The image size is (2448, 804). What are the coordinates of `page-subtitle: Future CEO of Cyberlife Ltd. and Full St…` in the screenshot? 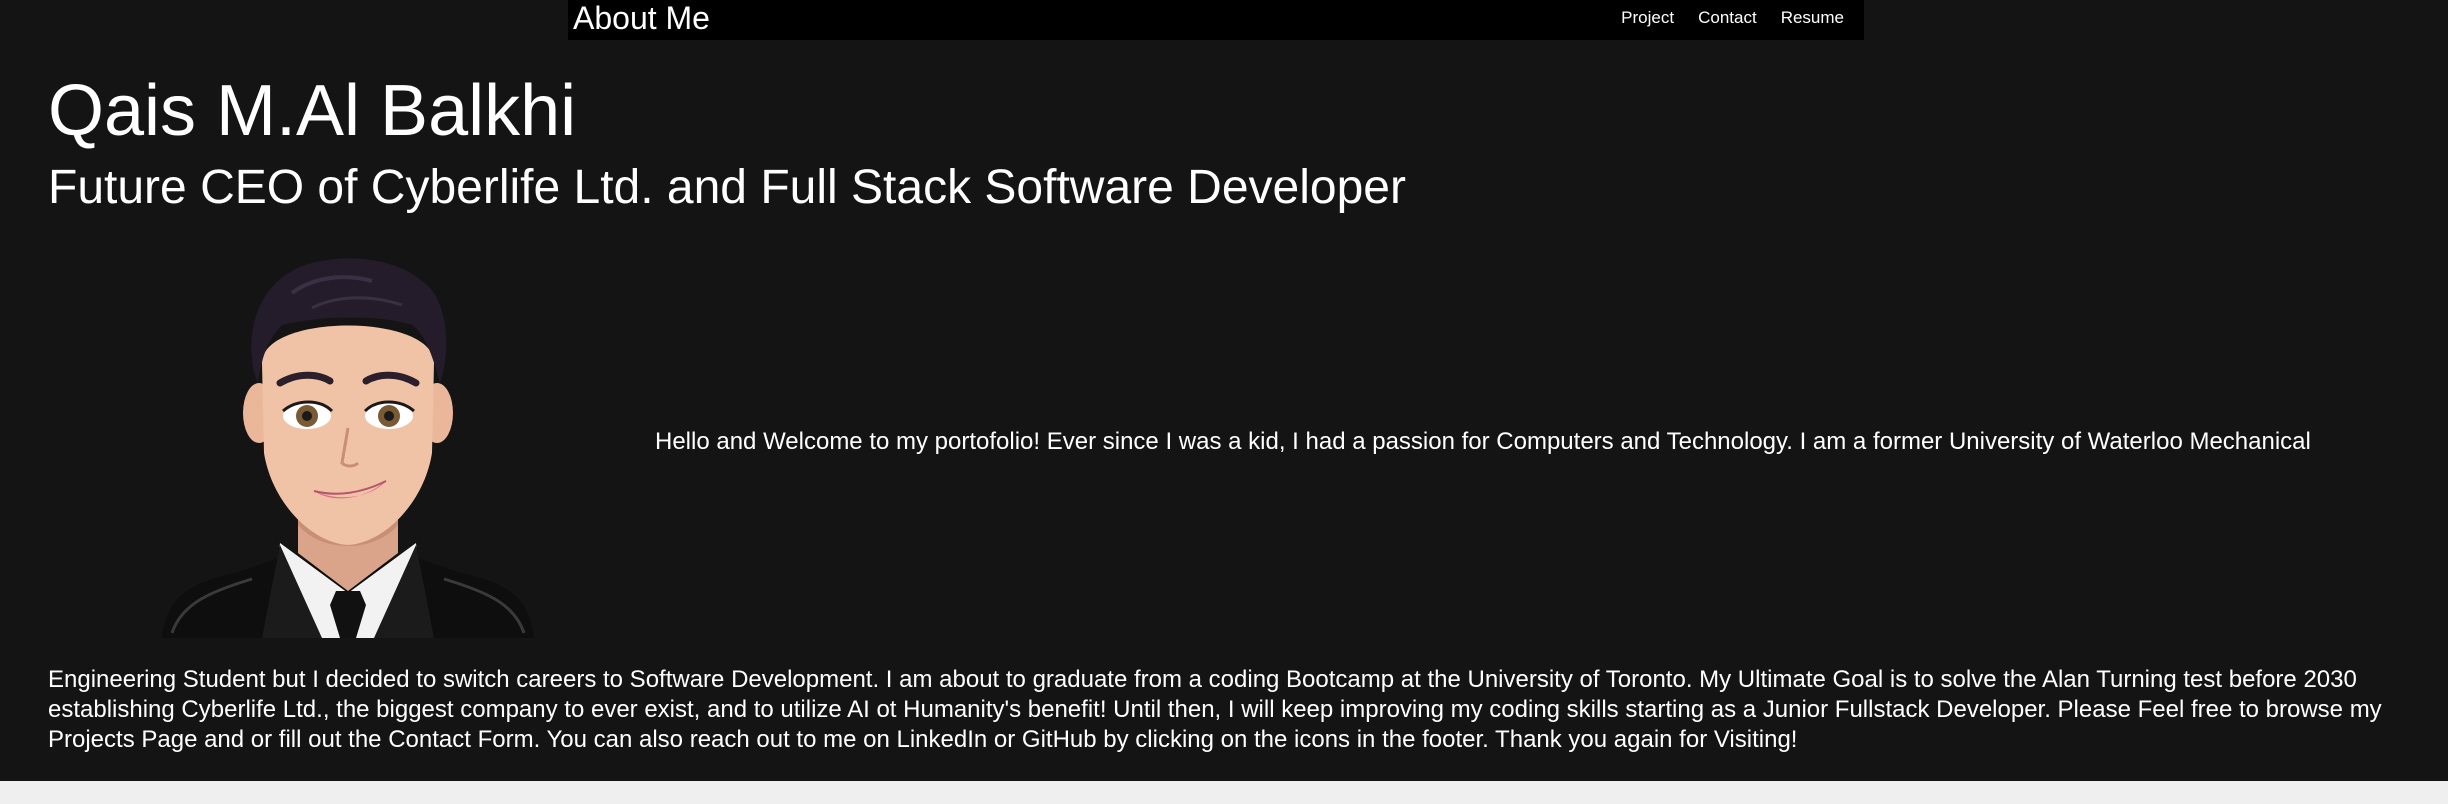 It's located at (727, 187).